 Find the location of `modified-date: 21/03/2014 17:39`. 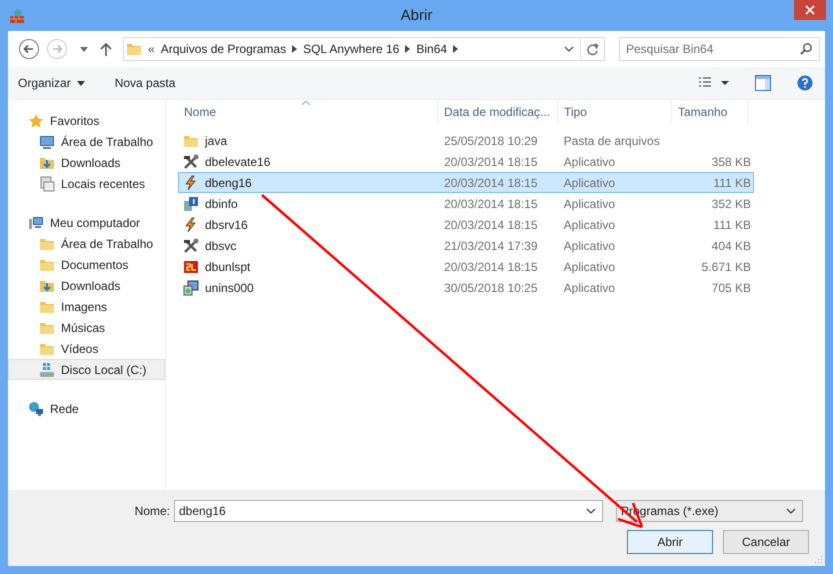

modified-date: 21/03/2014 17:39 is located at coordinates (491, 245).